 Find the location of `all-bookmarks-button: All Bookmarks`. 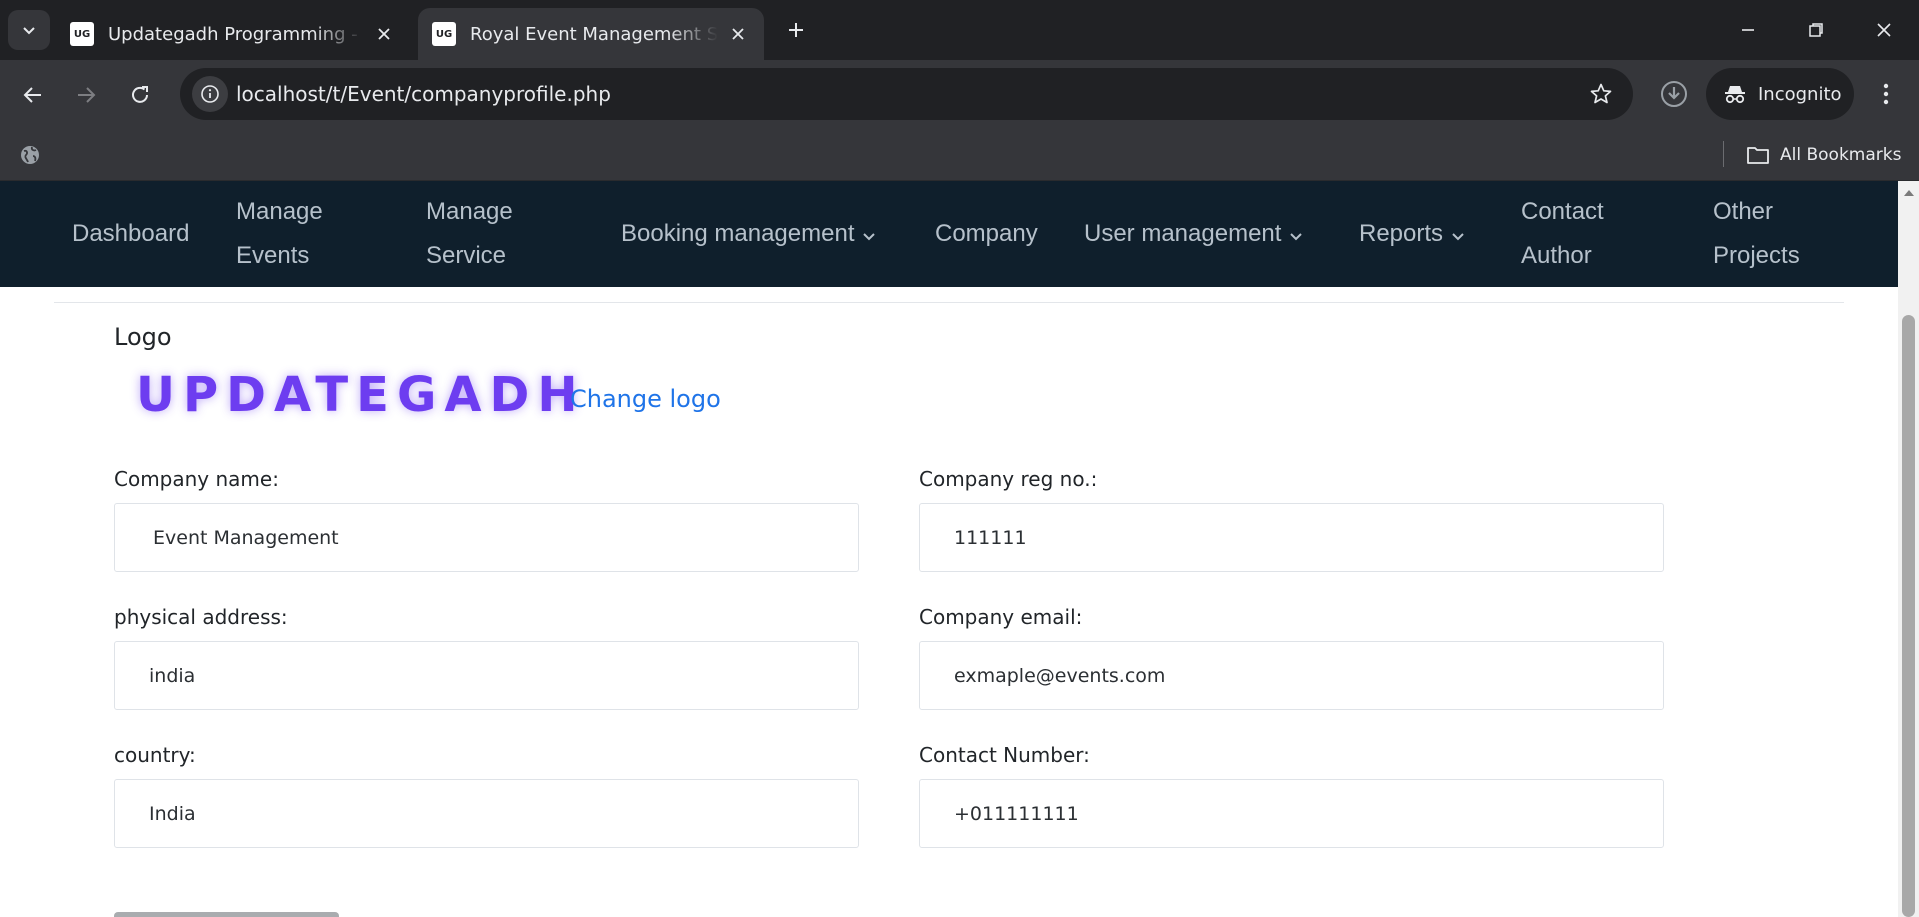

all-bookmarks-button: All Bookmarks is located at coordinates (1823, 155).